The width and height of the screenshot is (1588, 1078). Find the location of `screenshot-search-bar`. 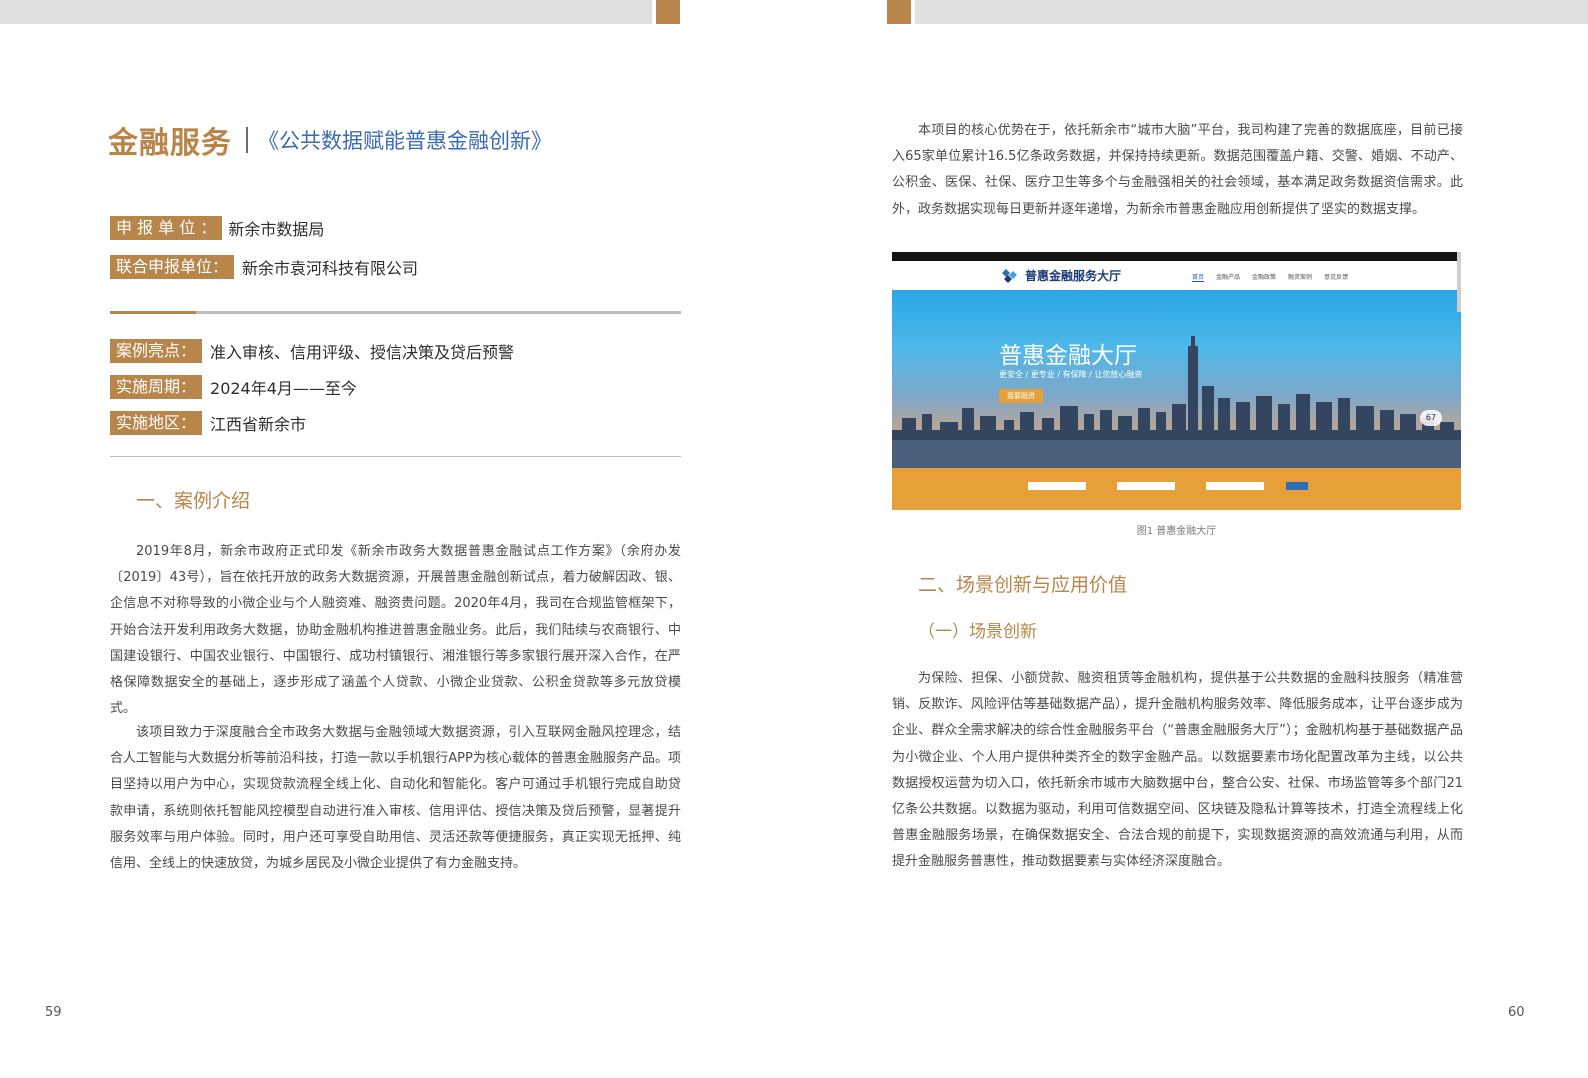

screenshot-search-bar is located at coordinates (1176, 489).